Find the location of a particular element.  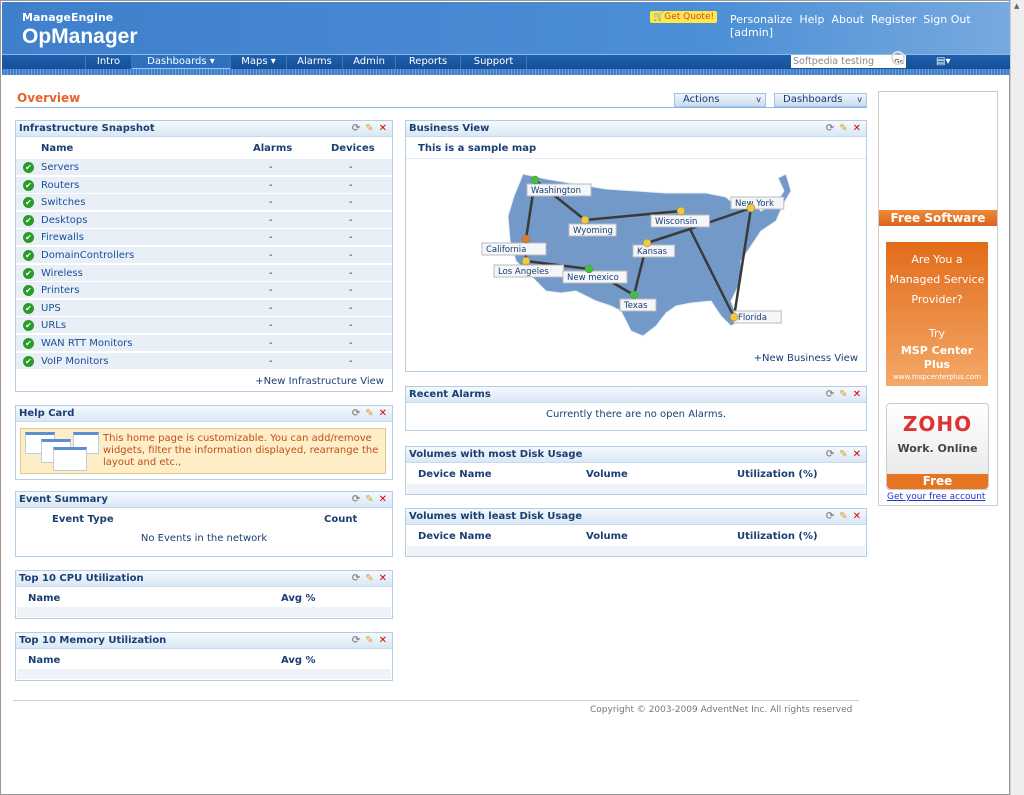

nav-support: Support is located at coordinates (494, 62).